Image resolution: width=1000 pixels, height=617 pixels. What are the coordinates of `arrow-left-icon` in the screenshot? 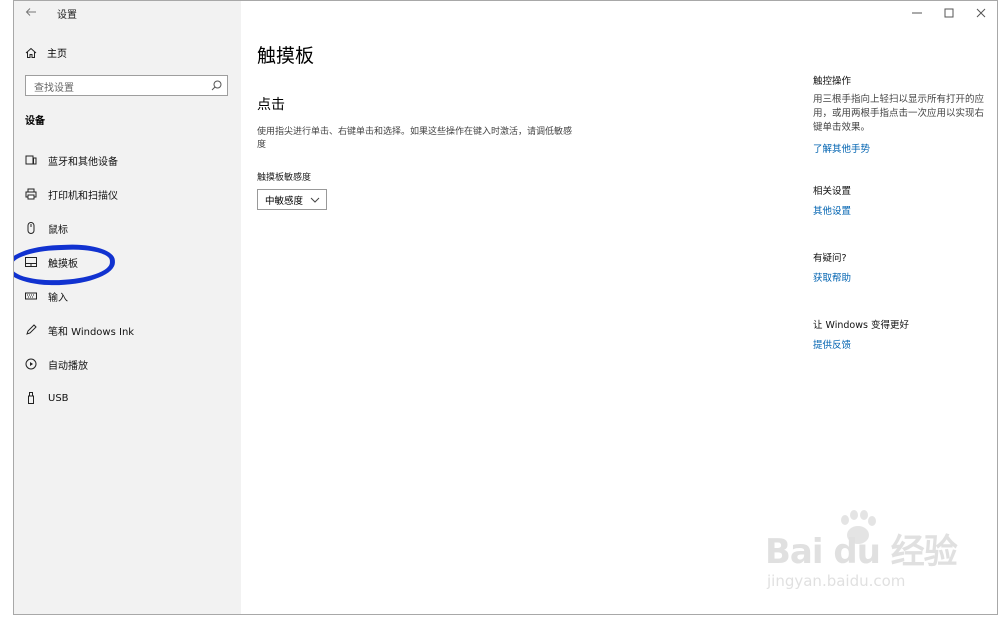 It's located at (30, 12).